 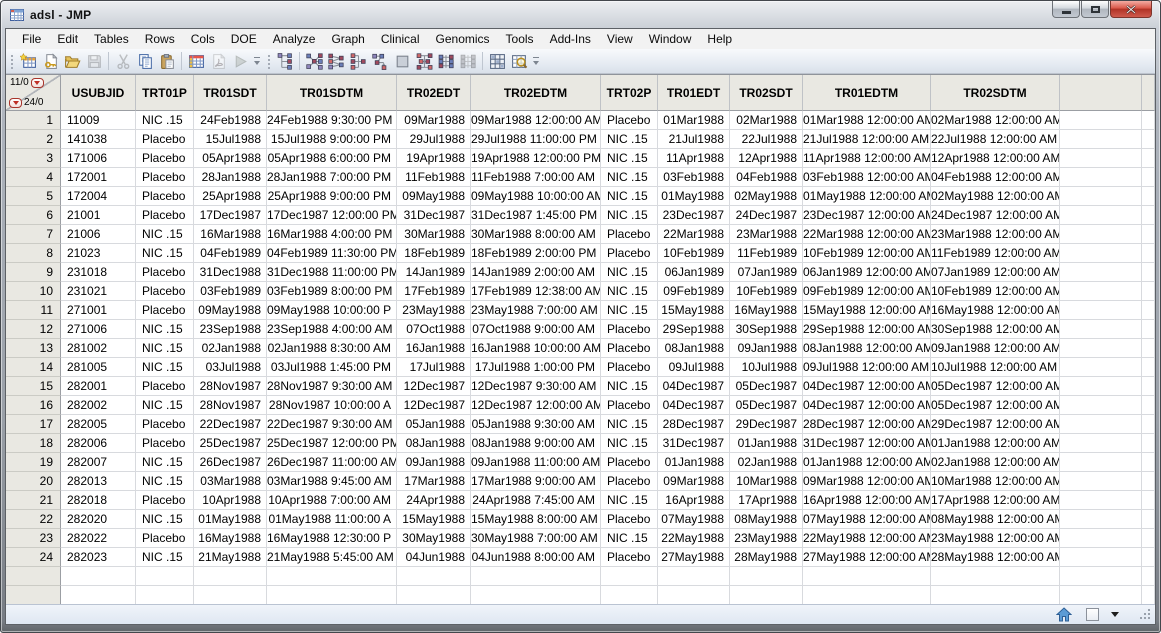 What do you see at coordinates (434, 158) in the screenshot?
I see `cell-tr02edt: 19Apr1988` at bounding box center [434, 158].